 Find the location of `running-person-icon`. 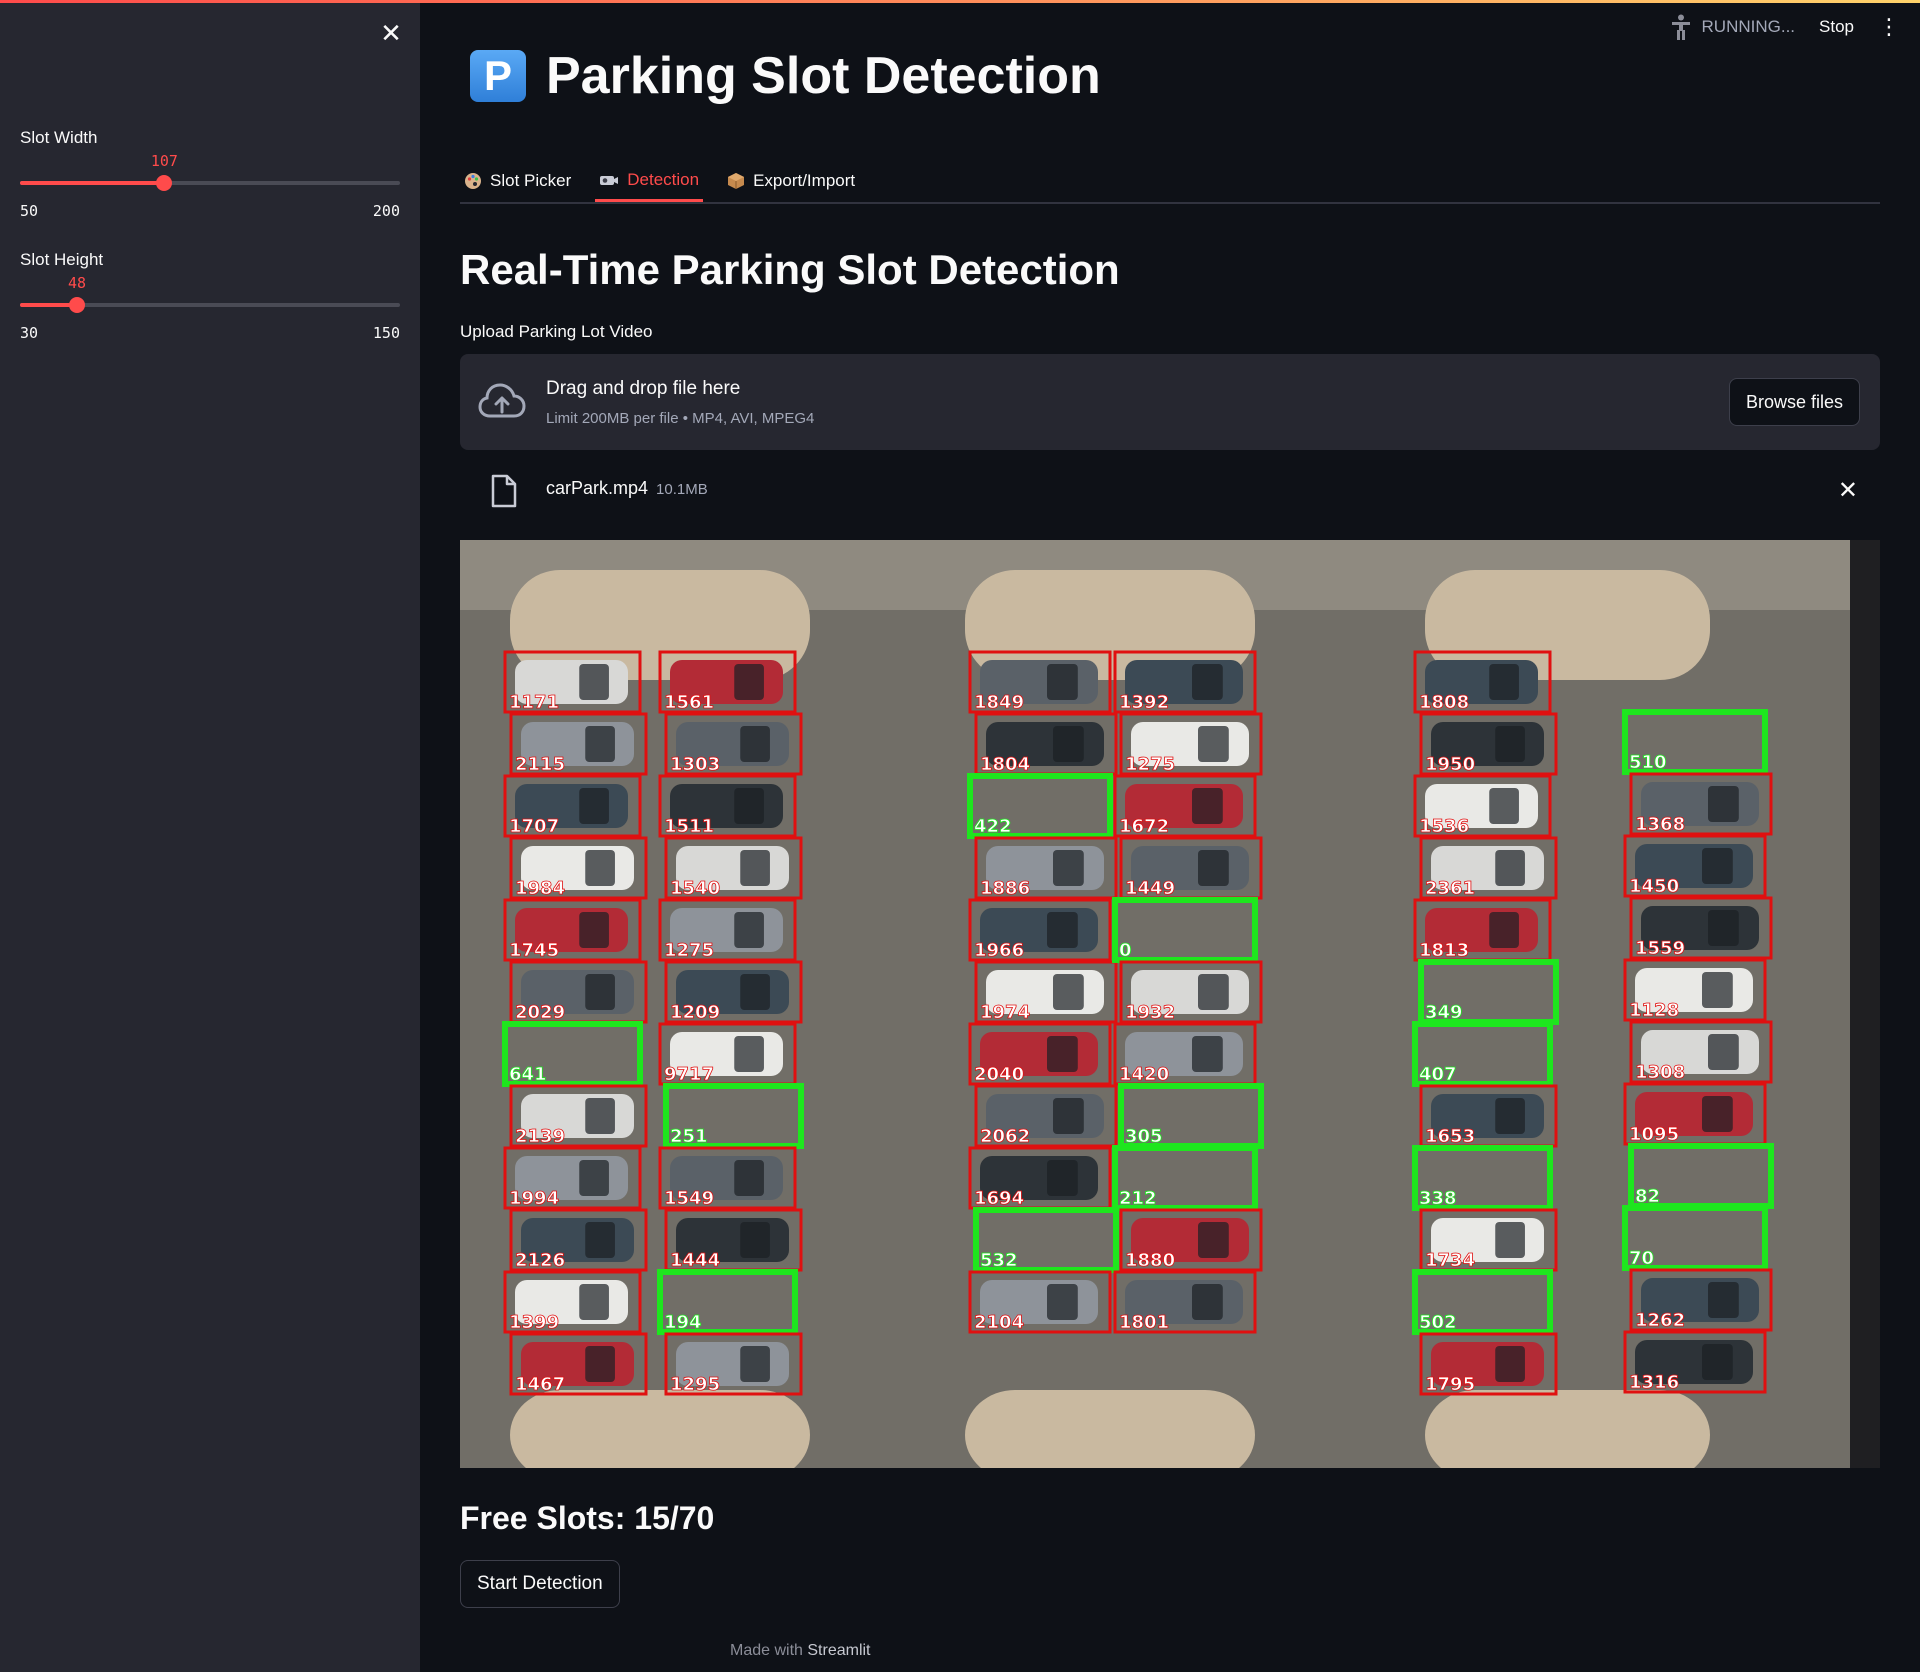

running-person-icon is located at coordinates (1680, 27).